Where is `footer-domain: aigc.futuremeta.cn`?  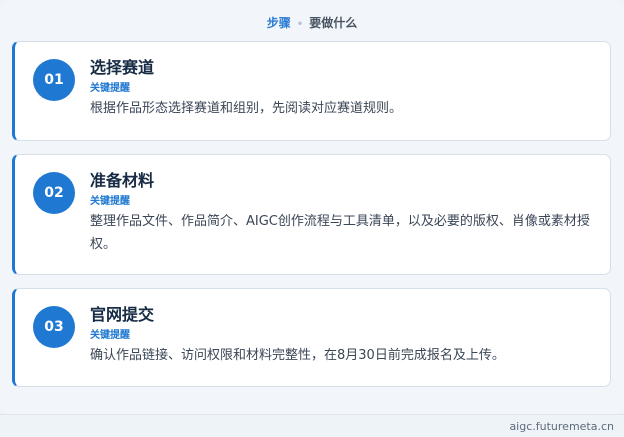
footer-domain: aigc.futuremeta.cn is located at coordinates (561, 427).